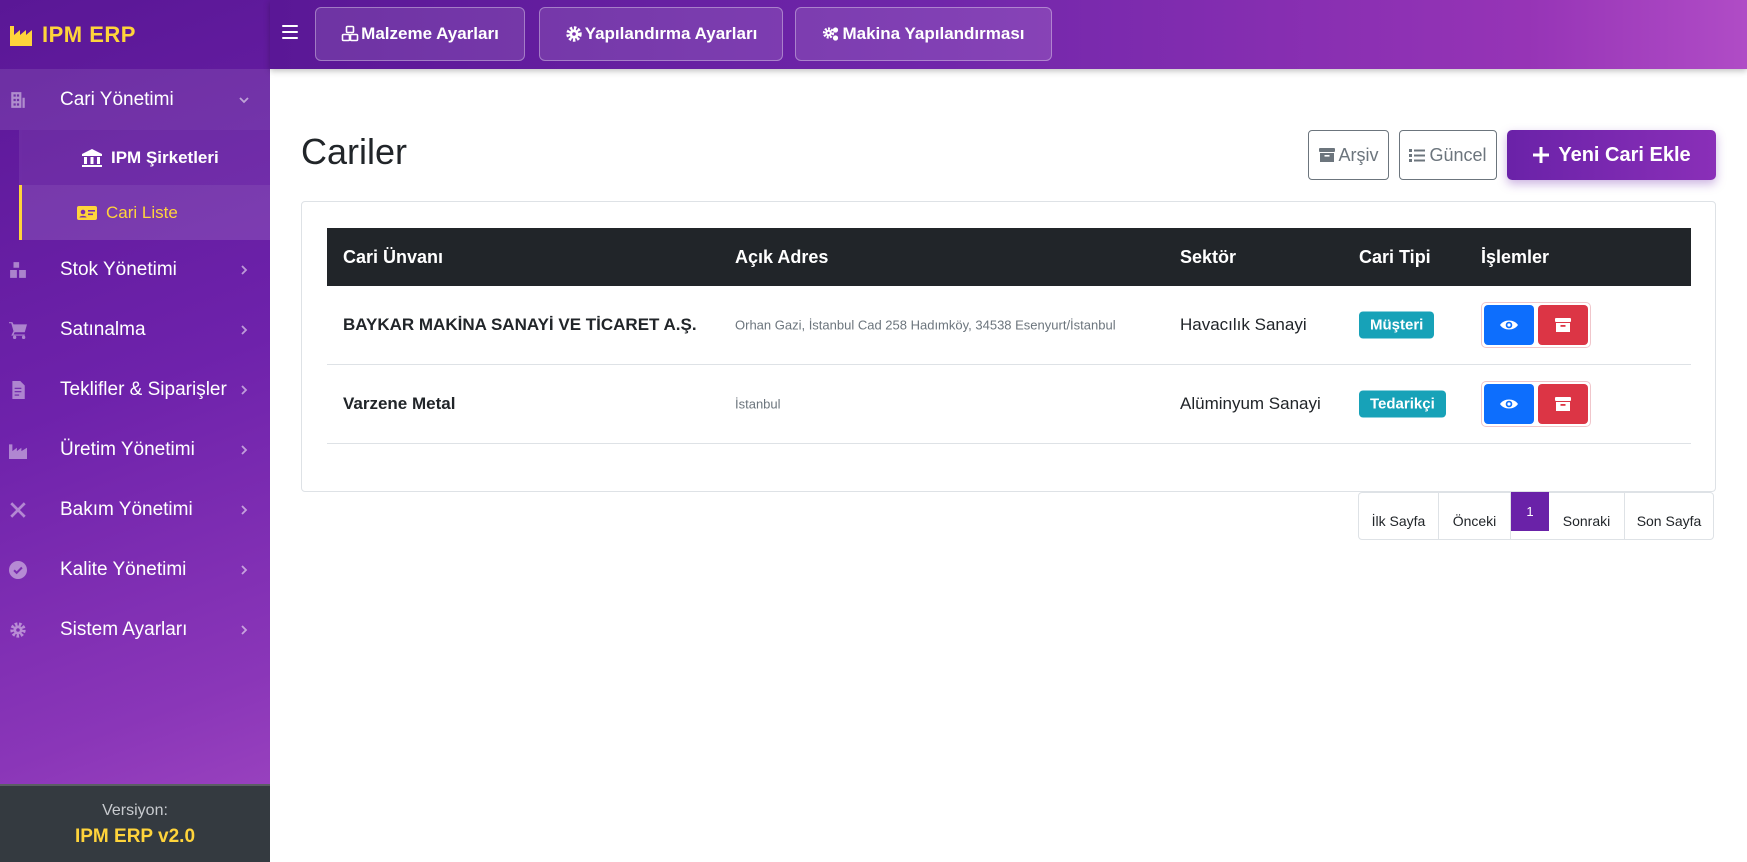  Describe the element at coordinates (135, 510) in the screenshot. I see `sidebar-item-bakim-yonetimi: Bakım Yönetimi` at that location.